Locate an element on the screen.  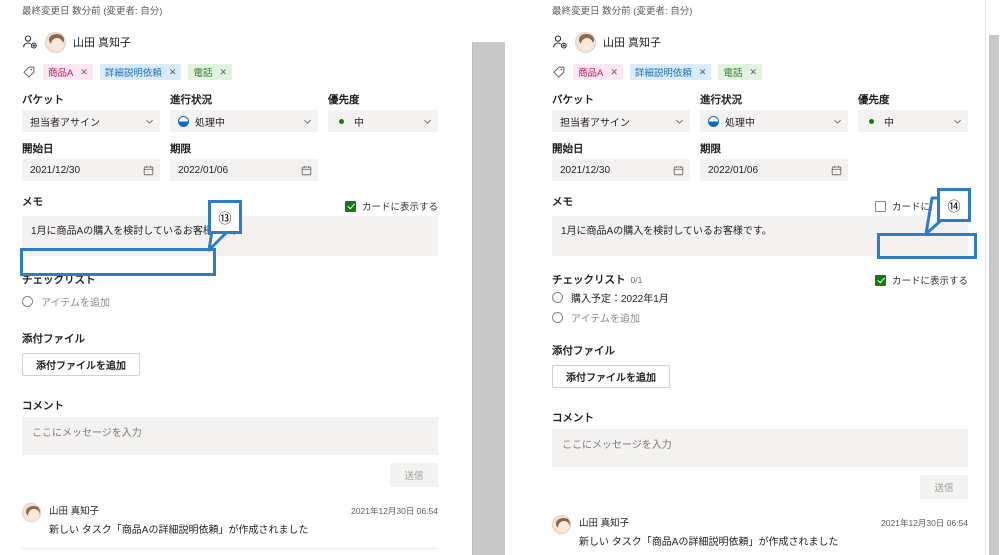
checklist-add-item-placeholder: アイテムを追加 is located at coordinates (605, 319).